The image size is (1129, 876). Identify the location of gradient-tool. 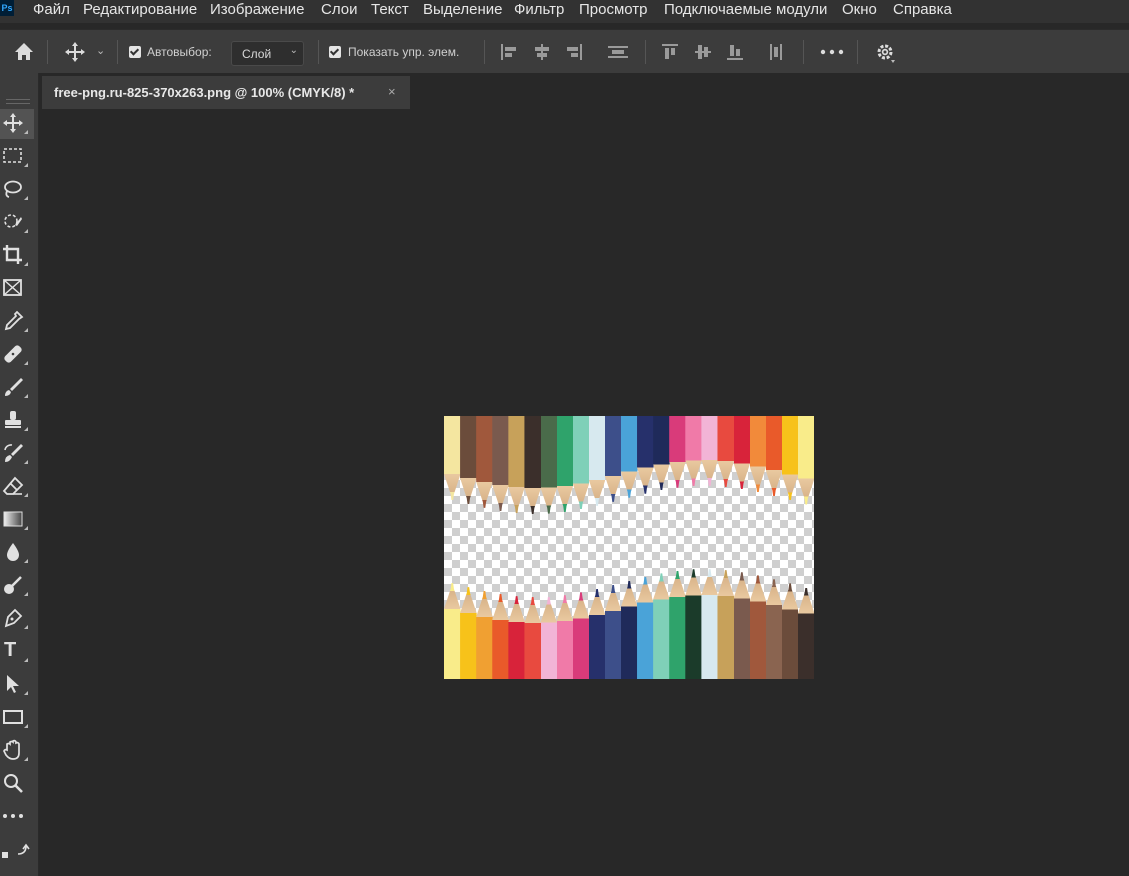
(17, 520).